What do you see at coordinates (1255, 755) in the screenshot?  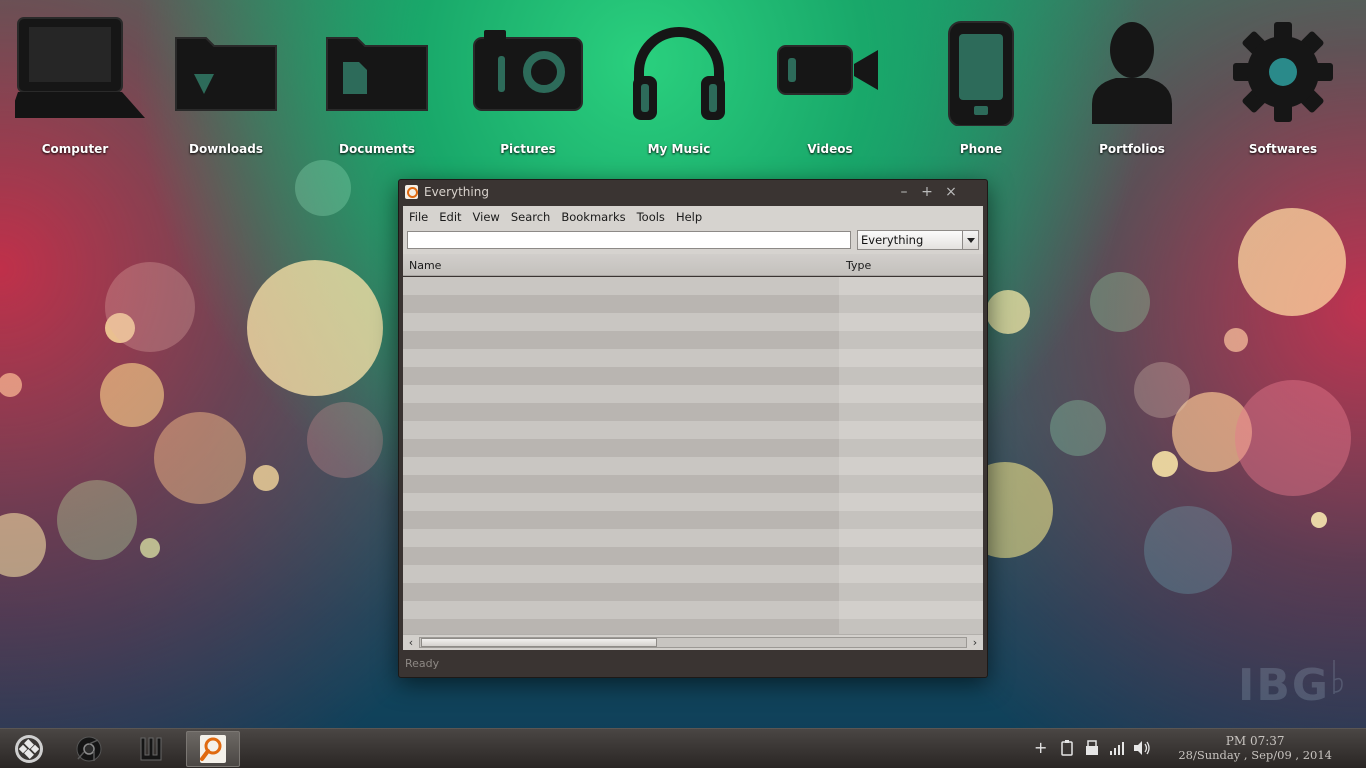 I see `clock-date: 28/Sunday , Sep/09 , 2014` at bounding box center [1255, 755].